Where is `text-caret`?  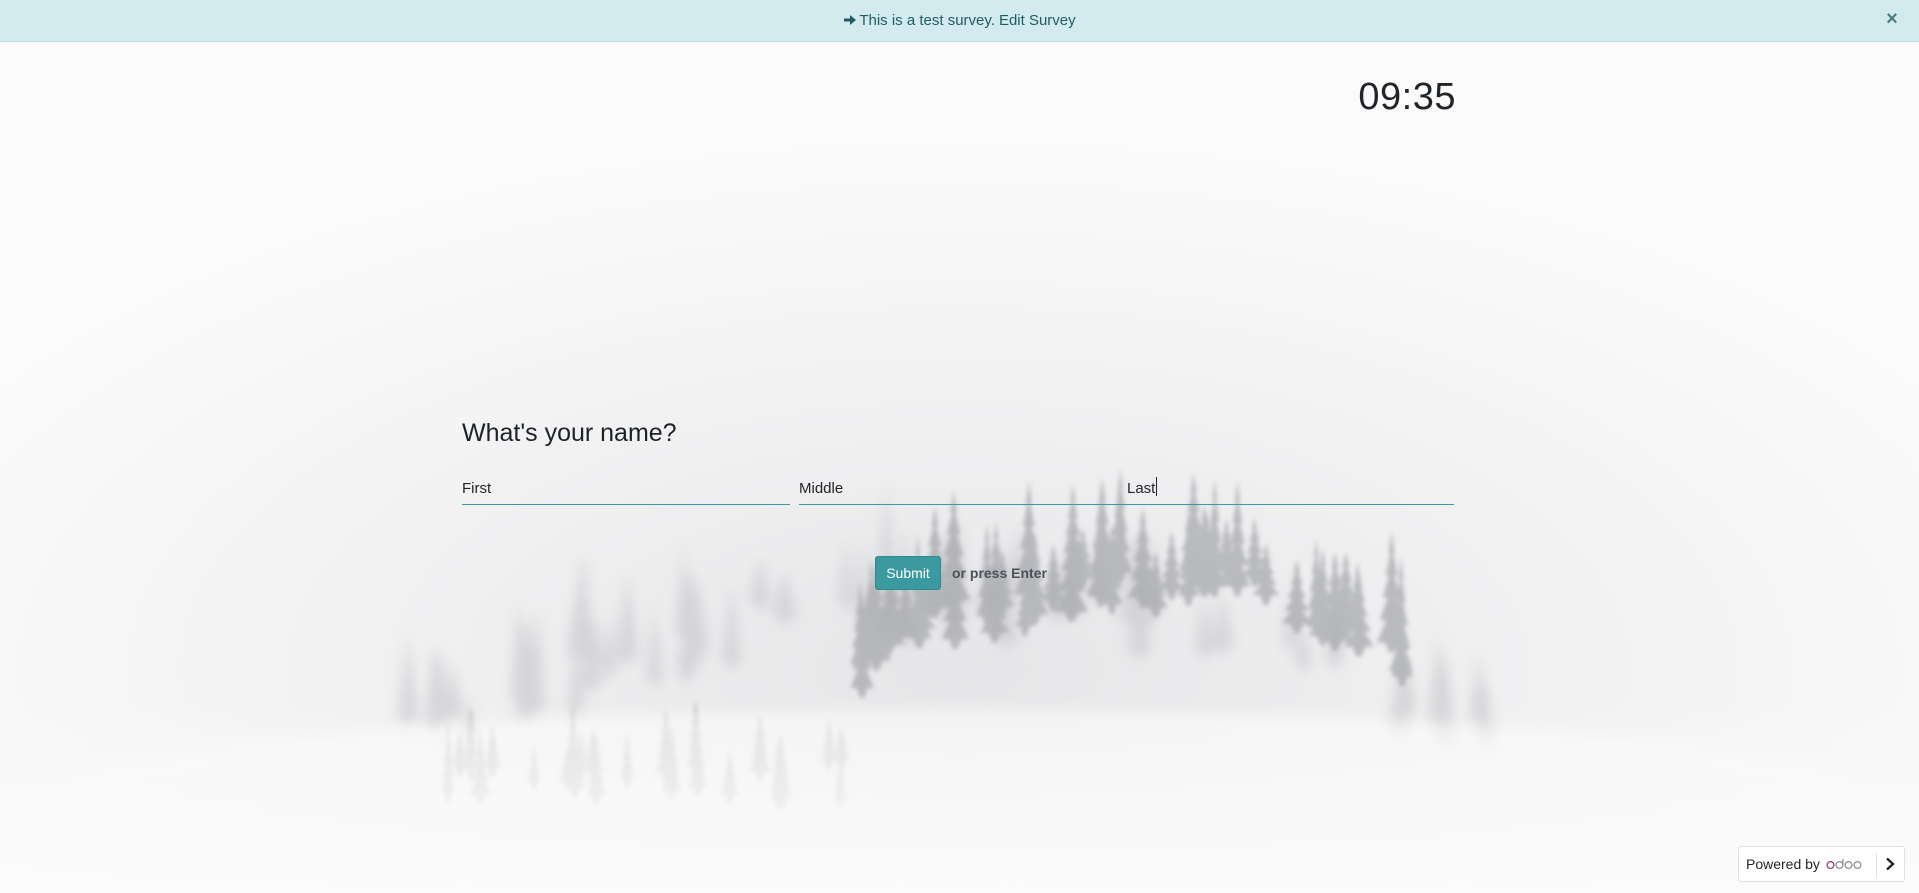
text-caret is located at coordinates (1156, 486).